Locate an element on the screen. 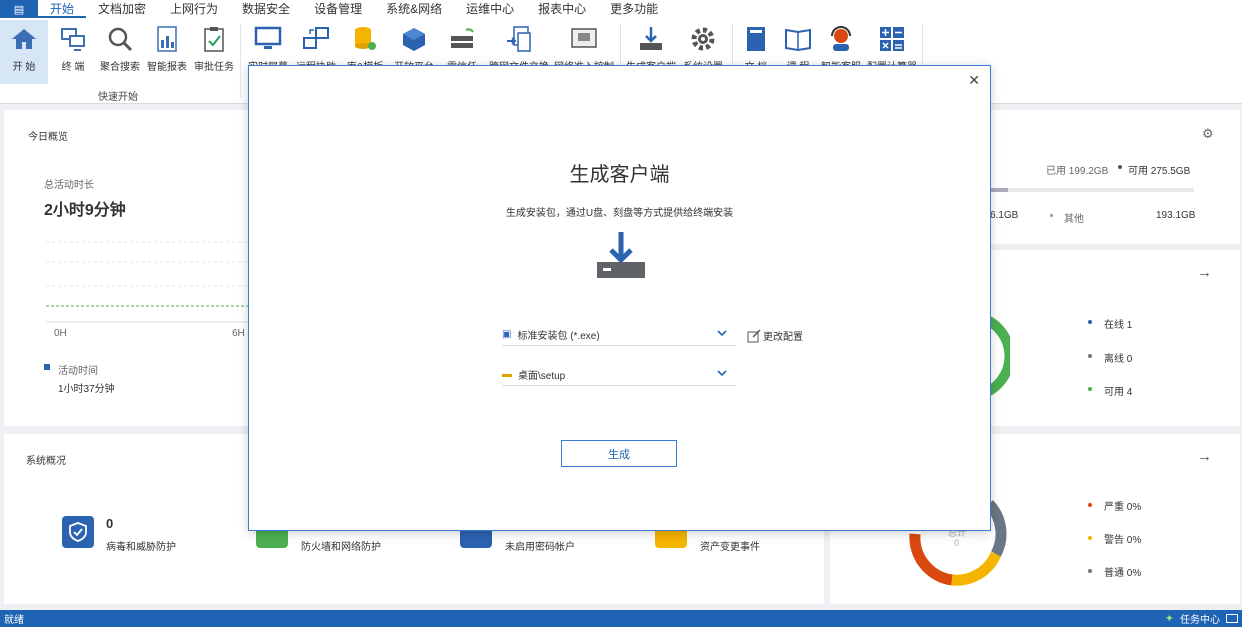  edit-icon is located at coordinates (754, 335).